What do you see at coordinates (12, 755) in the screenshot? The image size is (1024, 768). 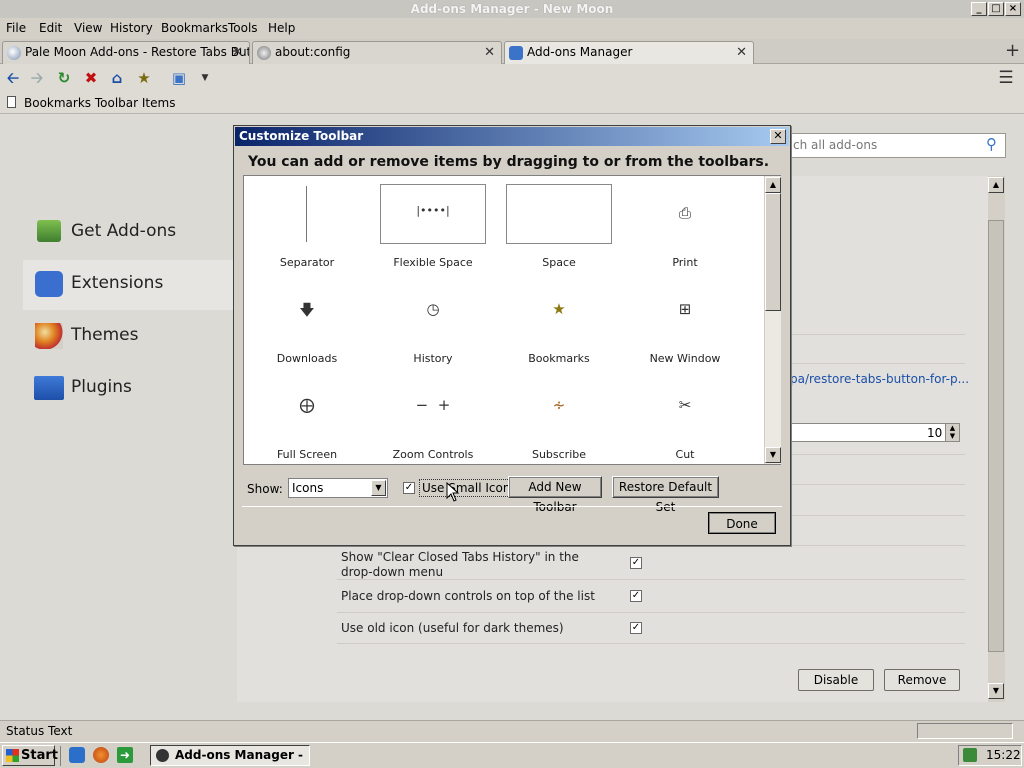 I see `windows-logo-icon` at bounding box center [12, 755].